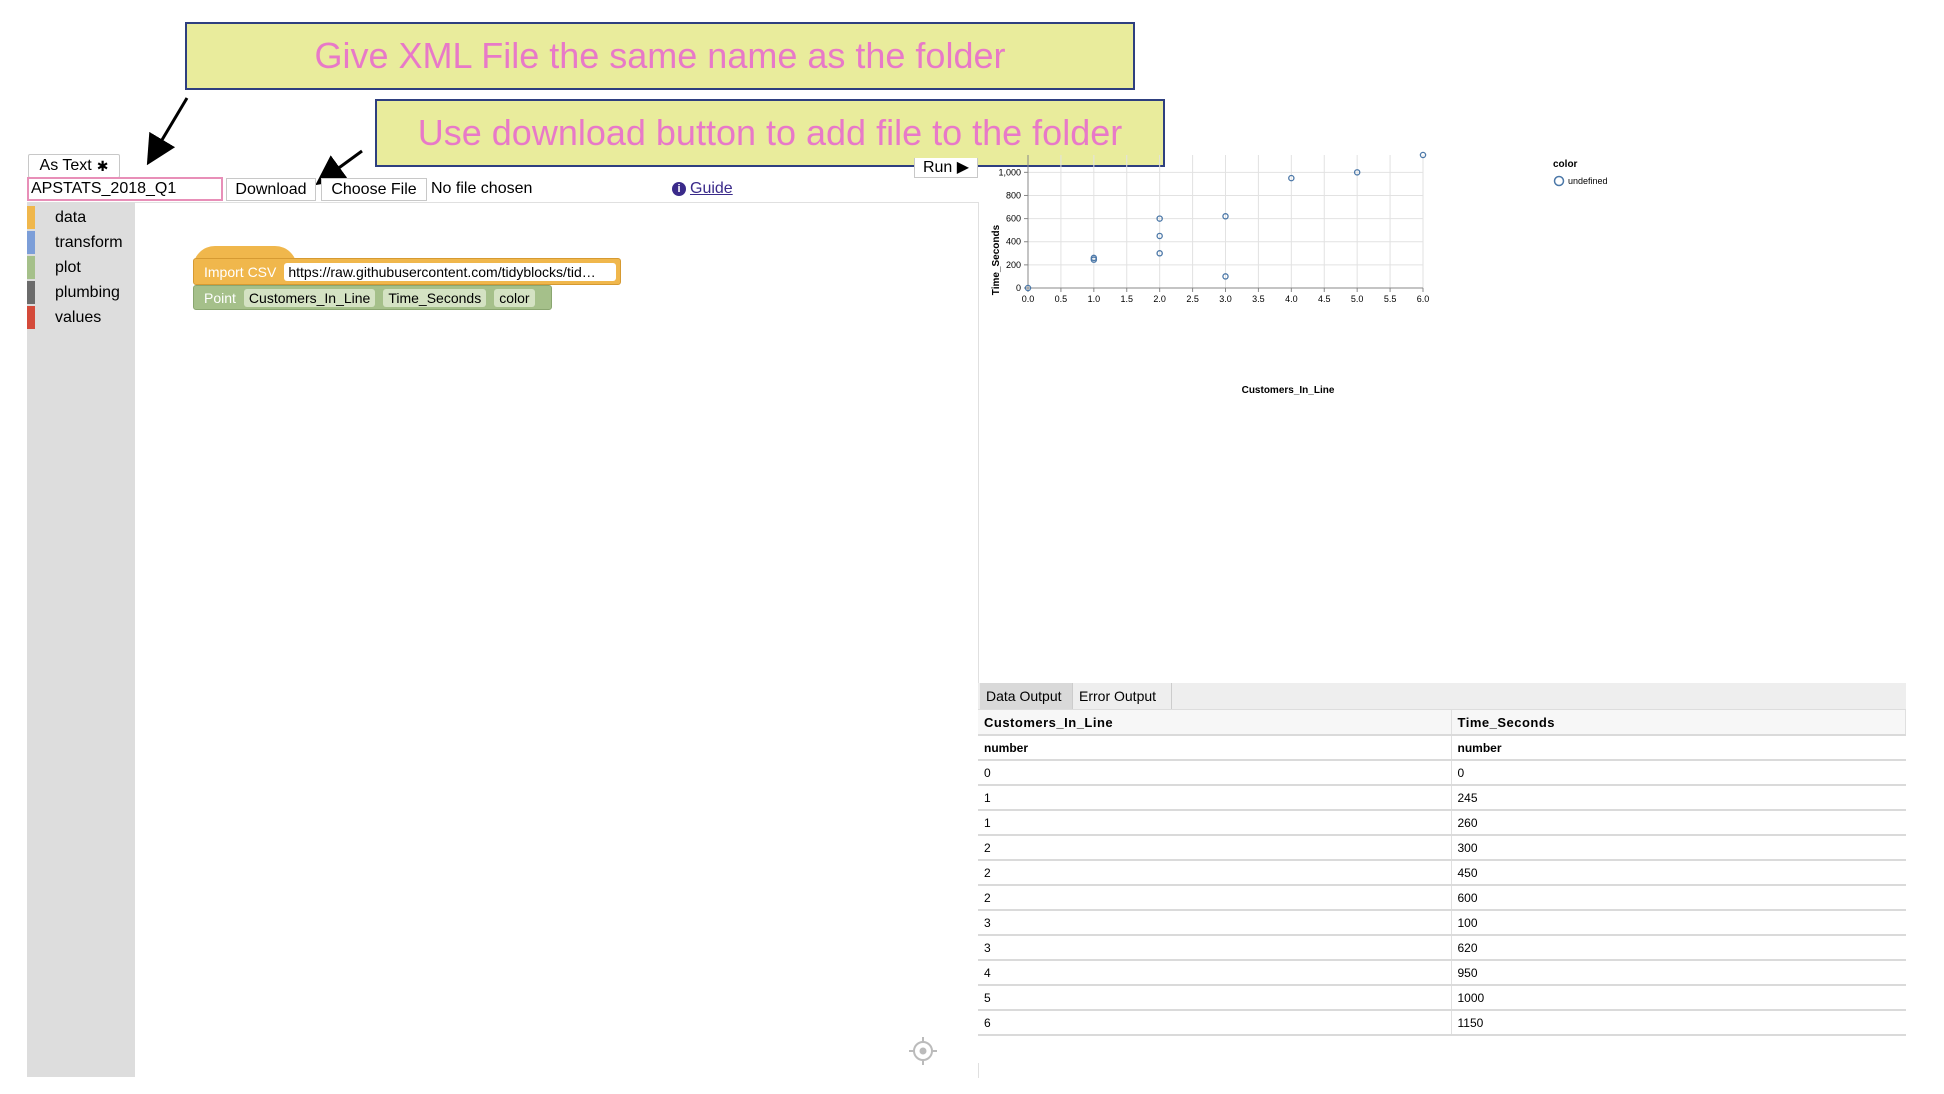 Image resolution: width=1944 pixels, height=1094 pixels. What do you see at coordinates (1215, 823) in the screenshot?
I see `table-cell: 1` at bounding box center [1215, 823].